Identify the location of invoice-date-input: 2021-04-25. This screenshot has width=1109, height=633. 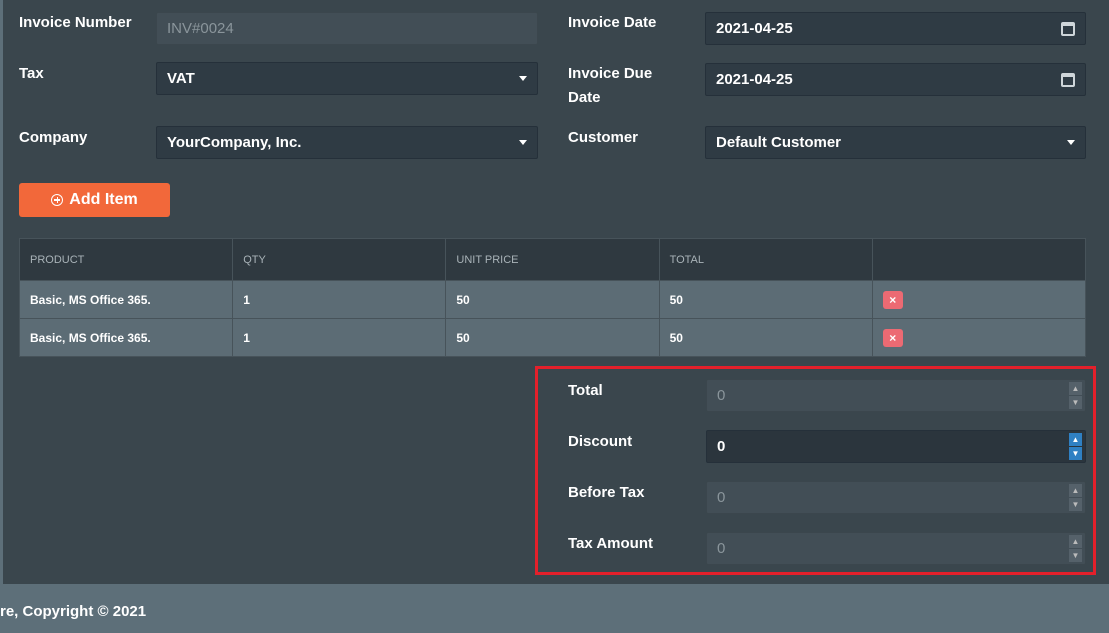
(895, 28).